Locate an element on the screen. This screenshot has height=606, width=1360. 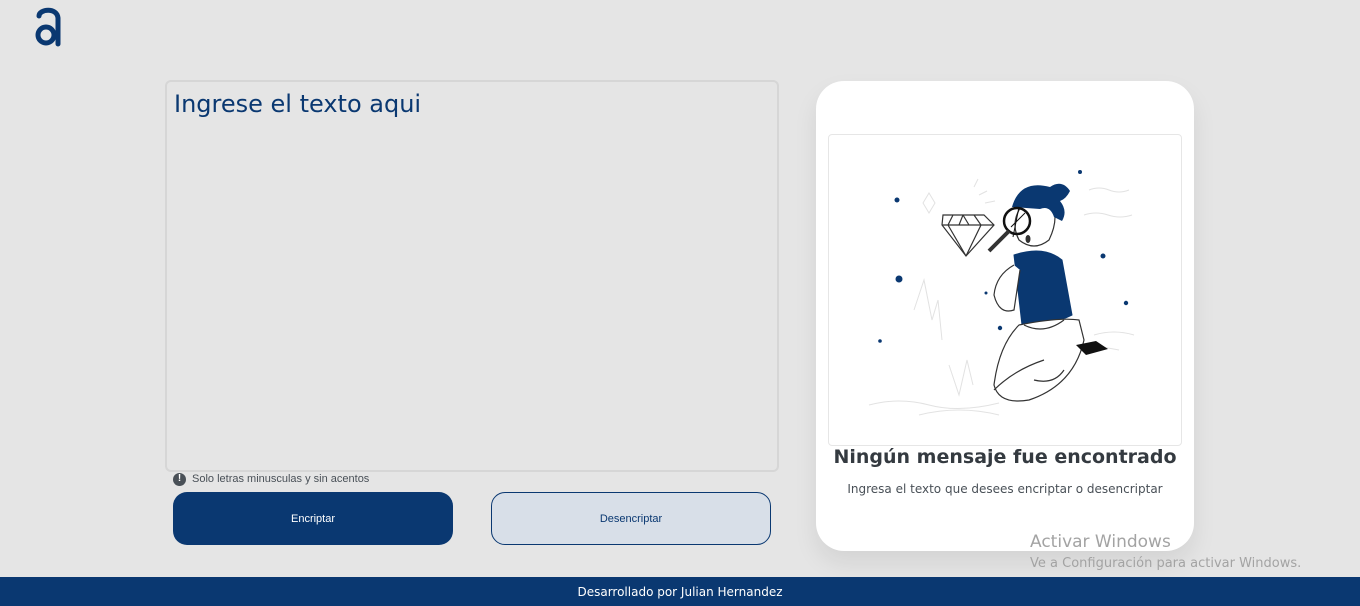
watermark-title: Activar Windows is located at coordinates (1100, 542).